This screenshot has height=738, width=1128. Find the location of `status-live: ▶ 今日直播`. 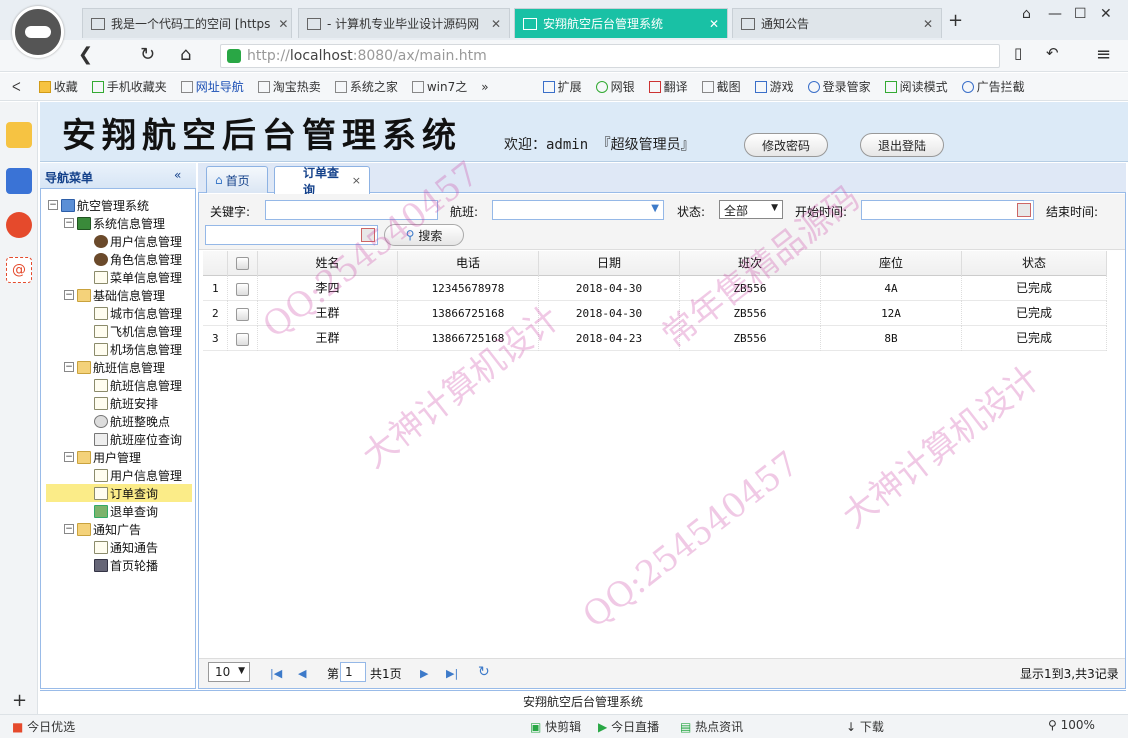

status-live: ▶ 今日直播 is located at coordinates (628, 726).